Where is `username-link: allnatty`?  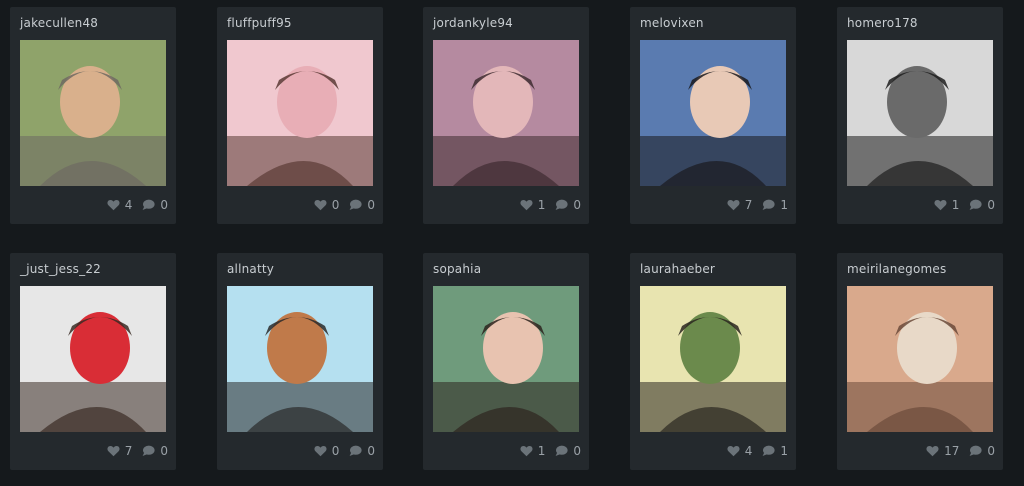
username-link: allnatty is located at coordinates (250, 269).